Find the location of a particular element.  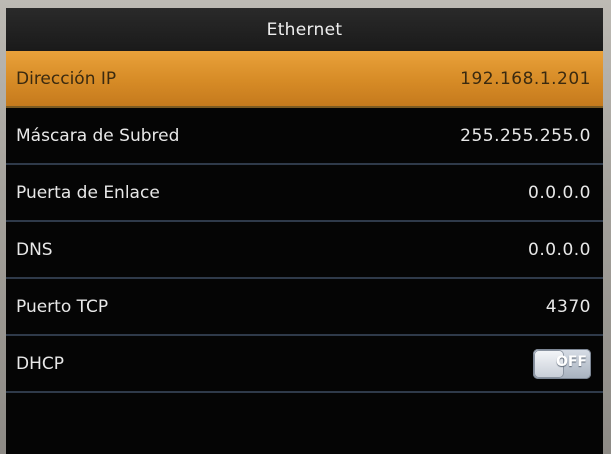

setting-label: Puerta de Enlace is located at coordinates (88, 192).